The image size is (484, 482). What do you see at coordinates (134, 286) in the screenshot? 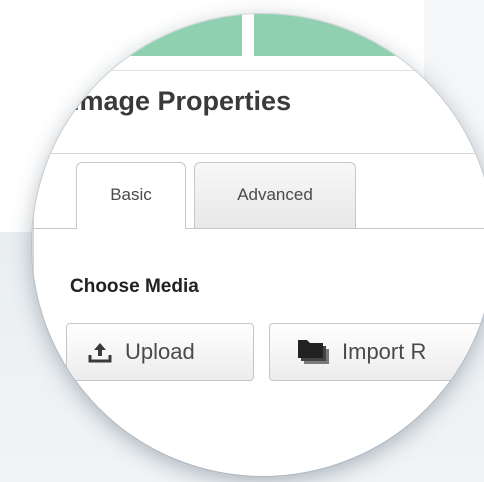
I see `choose-media-label: Choose Media` at bounding box center [134, 286].